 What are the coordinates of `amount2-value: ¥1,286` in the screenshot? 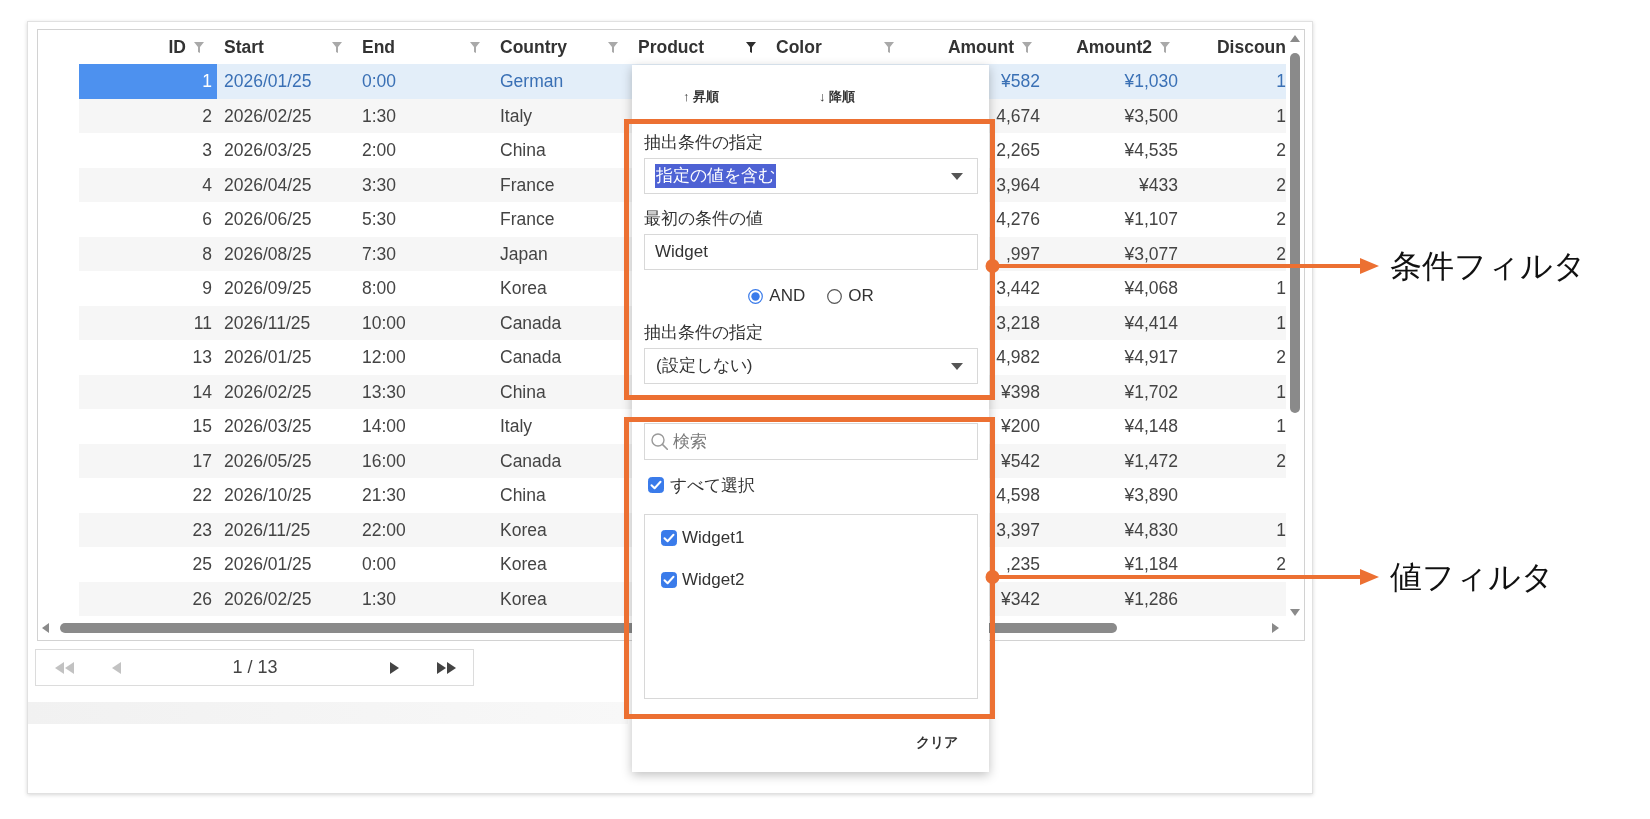 It's located at (1151, 598).